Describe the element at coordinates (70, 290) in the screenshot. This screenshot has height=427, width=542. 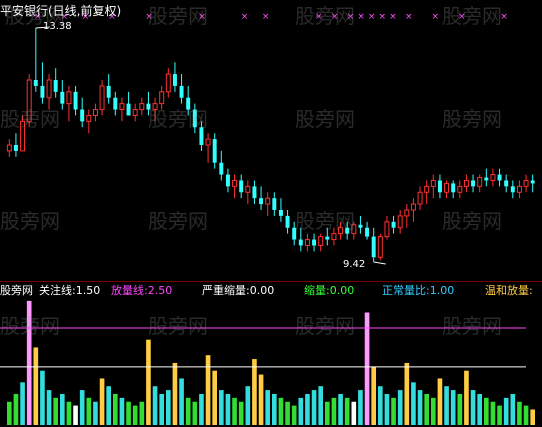
I see `focus-line-label: 关注线:1.50` at that location.